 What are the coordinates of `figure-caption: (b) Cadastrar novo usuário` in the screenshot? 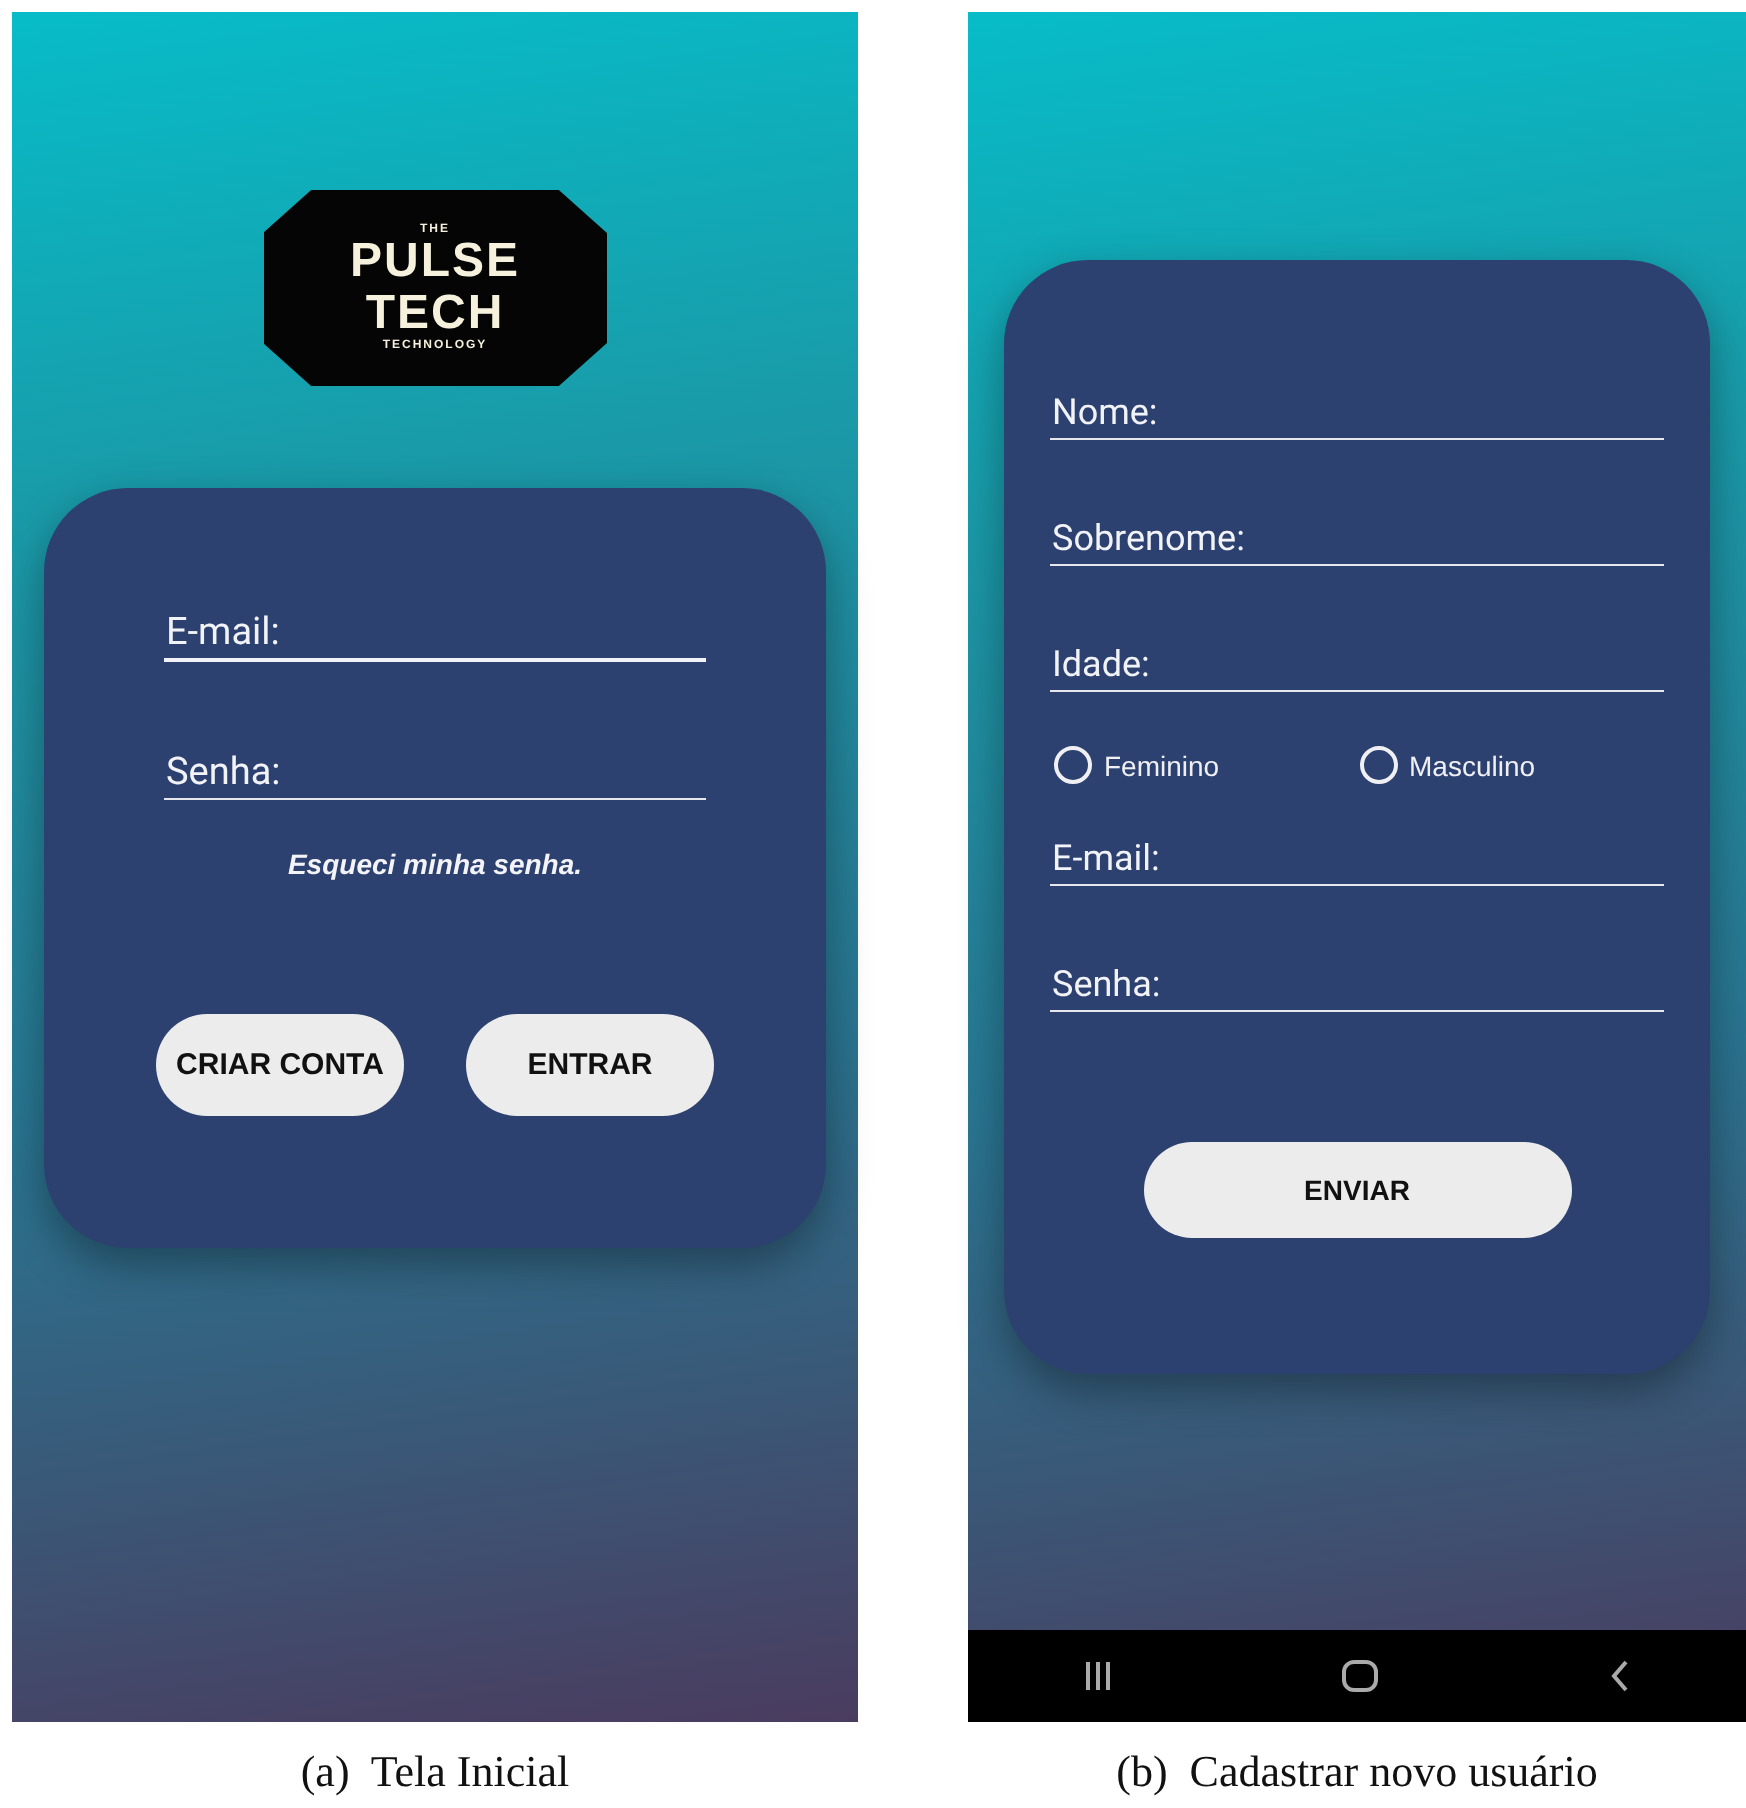 It's located at (1357, 1772).